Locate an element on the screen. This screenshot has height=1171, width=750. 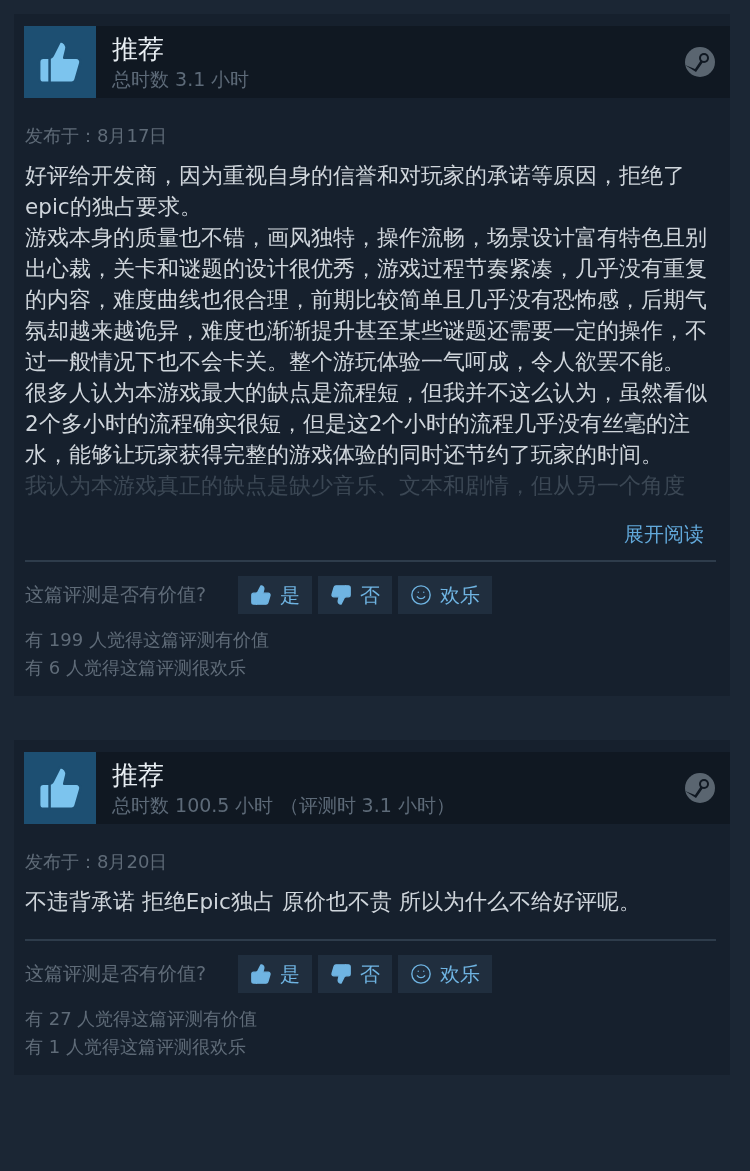
review-paragraph: 游戏本身的质量也不错，画风独特，操作流畅，场景设计富有特色且别出心裁，关卡和谜题的设计很优秀，游戏过程节奏紧凑，几乎没有重复的内容，难度曲线也很合理，前期比较简单且几乎没有恐怖感，后期气氛却越来越诡异，难度也渐渐提升甚至某些谜题还需要一定的操作，不过一般情况下也不会卡关。整个游玩体验一气呵成，令人欲罢不能。 is located at coordinates (366, 300).